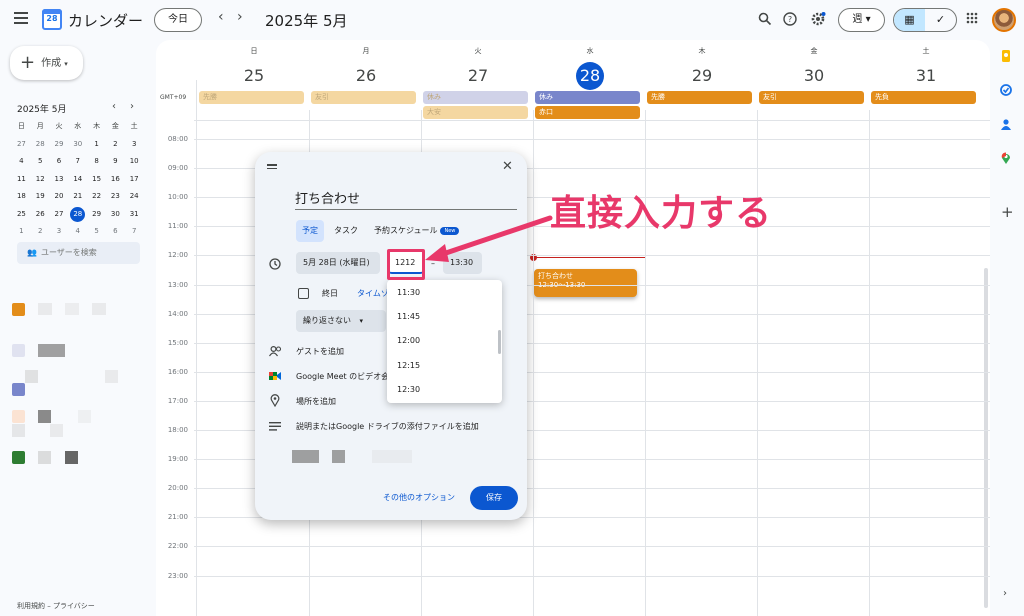 The width and height of the screenshot is (1024, 616). What do you see at coordinates (240, 17) in the screenshot?
I see `next-week-button: ›` at bounding box center [240, 17].